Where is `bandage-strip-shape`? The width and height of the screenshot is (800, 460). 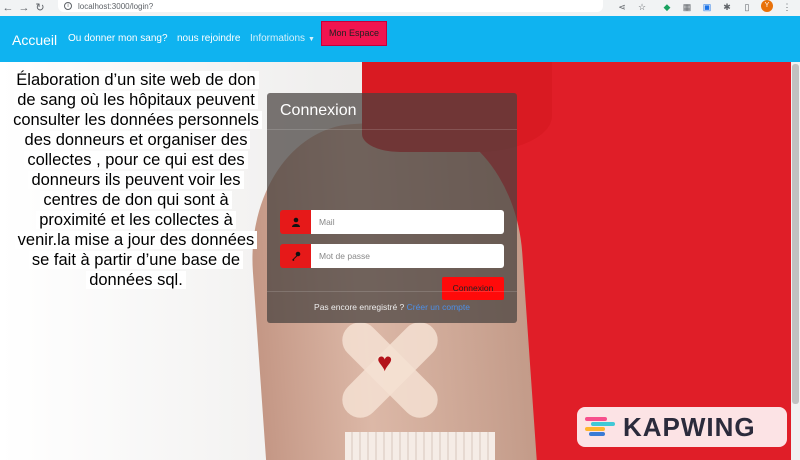 bandage-strip-shape is located at coordinates (420, 446).